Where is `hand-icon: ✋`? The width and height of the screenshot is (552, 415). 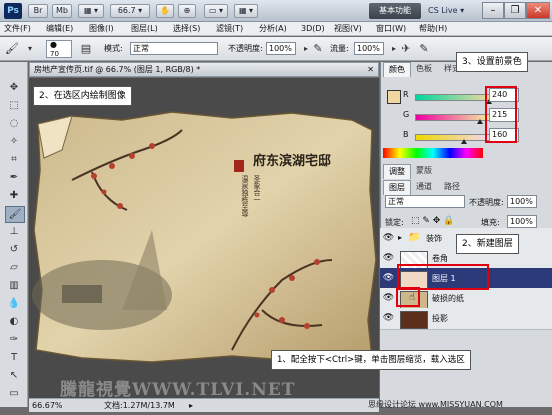 hand-icon: ✋ is located at coordinates (165, 11).